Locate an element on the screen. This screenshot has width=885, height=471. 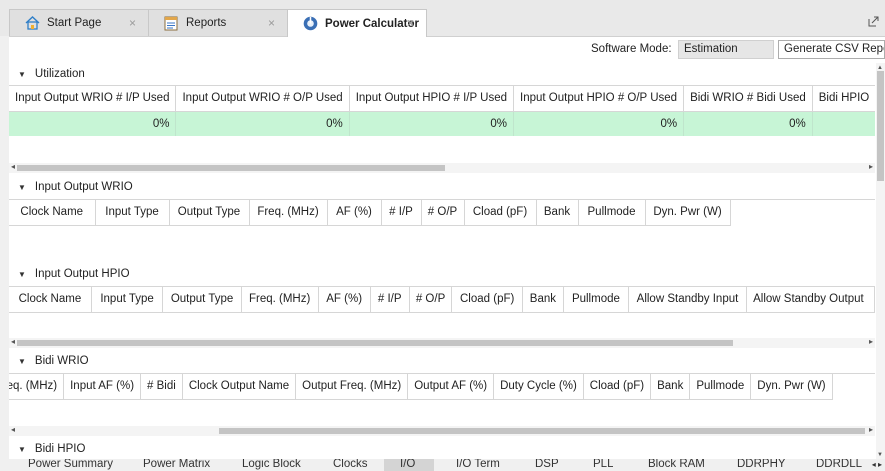
column-header: Input AF (%) is located at coordinates (102, 387).